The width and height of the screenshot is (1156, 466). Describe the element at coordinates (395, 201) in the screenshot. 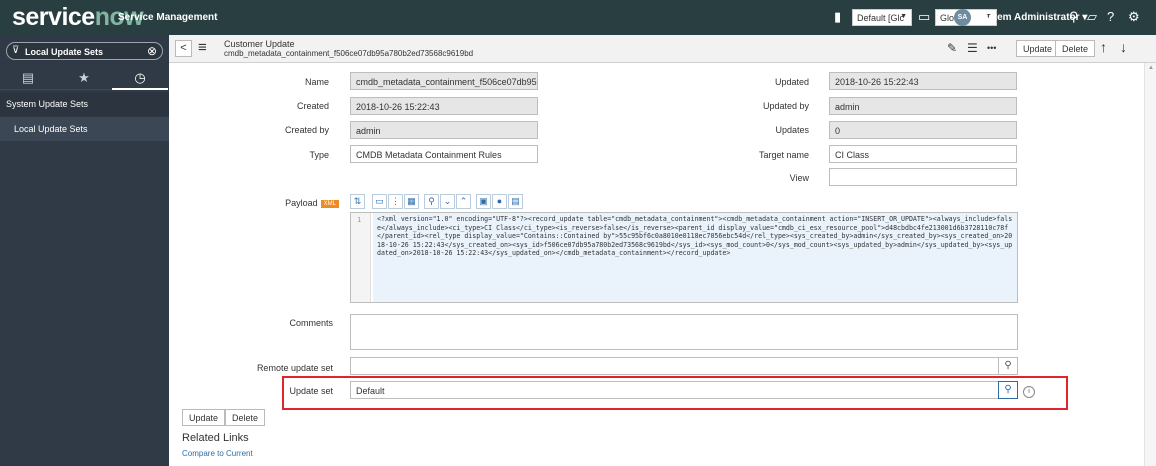

I see `format-code-icon: ⋮` at that location.